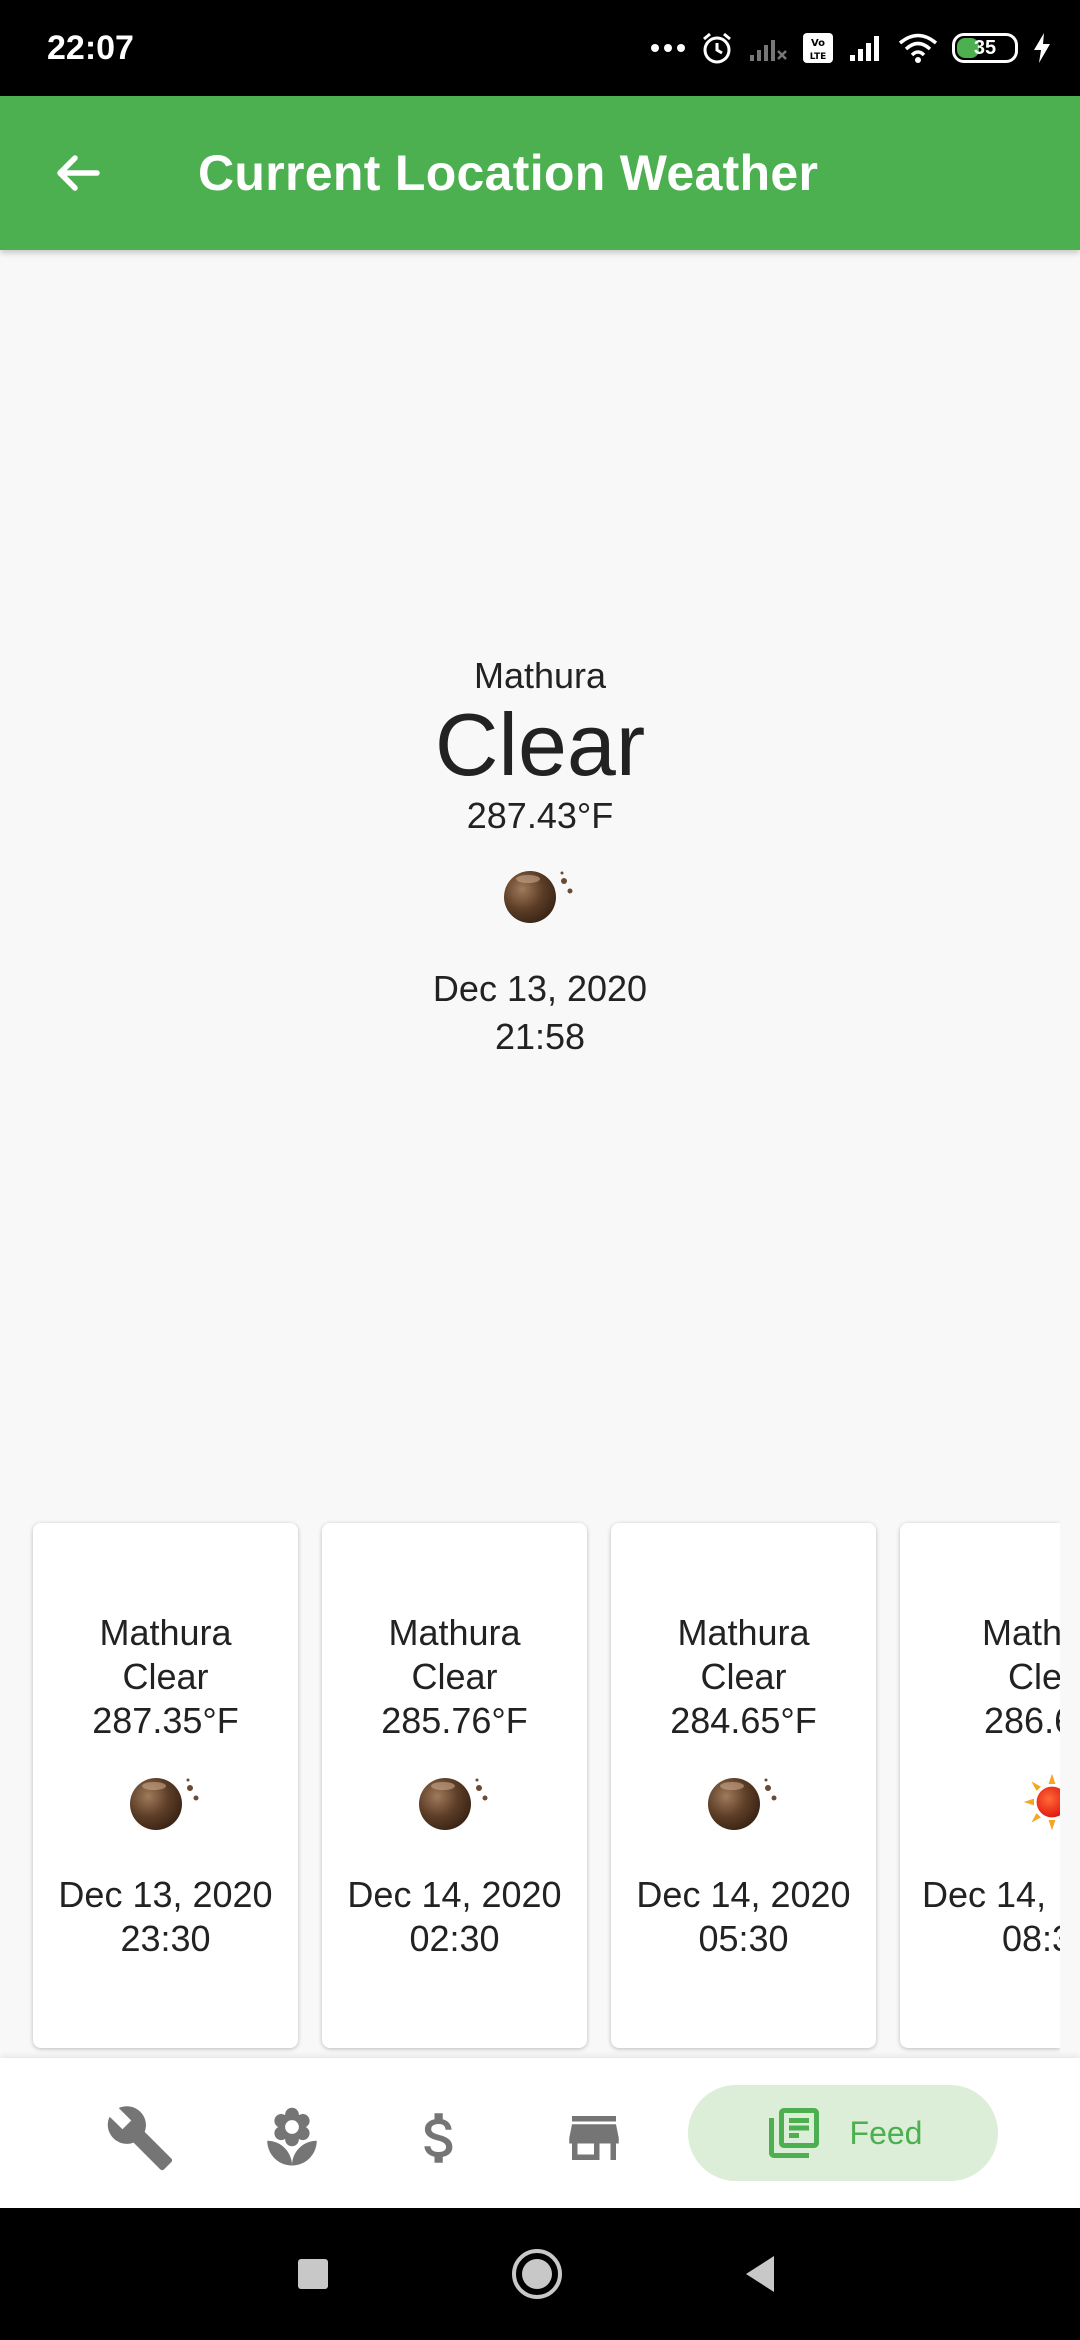 This screenshot has height=2340, width=1080. I want to click on status-bar: 22:07 Vo LTE 35, so click(540, 48).